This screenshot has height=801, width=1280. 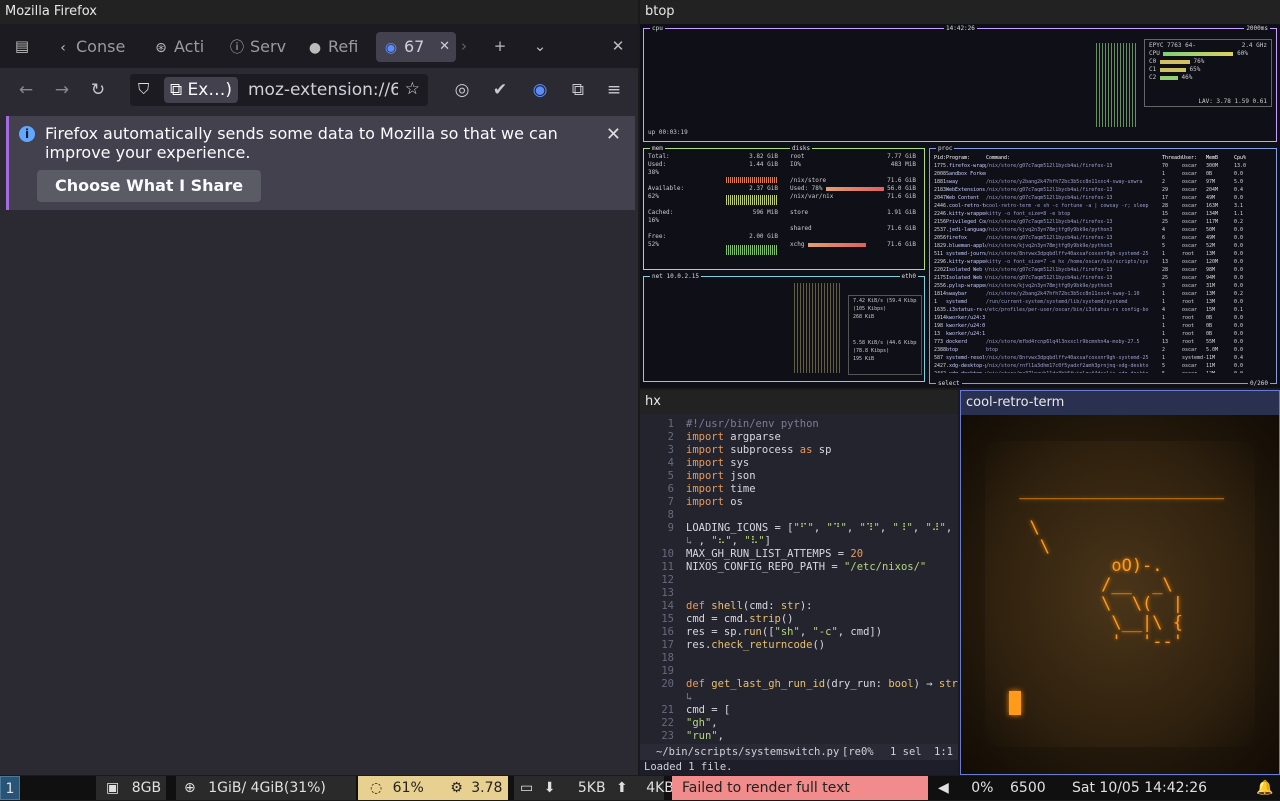 I want to click on core-name: C2, so click(x=1153, y=77).